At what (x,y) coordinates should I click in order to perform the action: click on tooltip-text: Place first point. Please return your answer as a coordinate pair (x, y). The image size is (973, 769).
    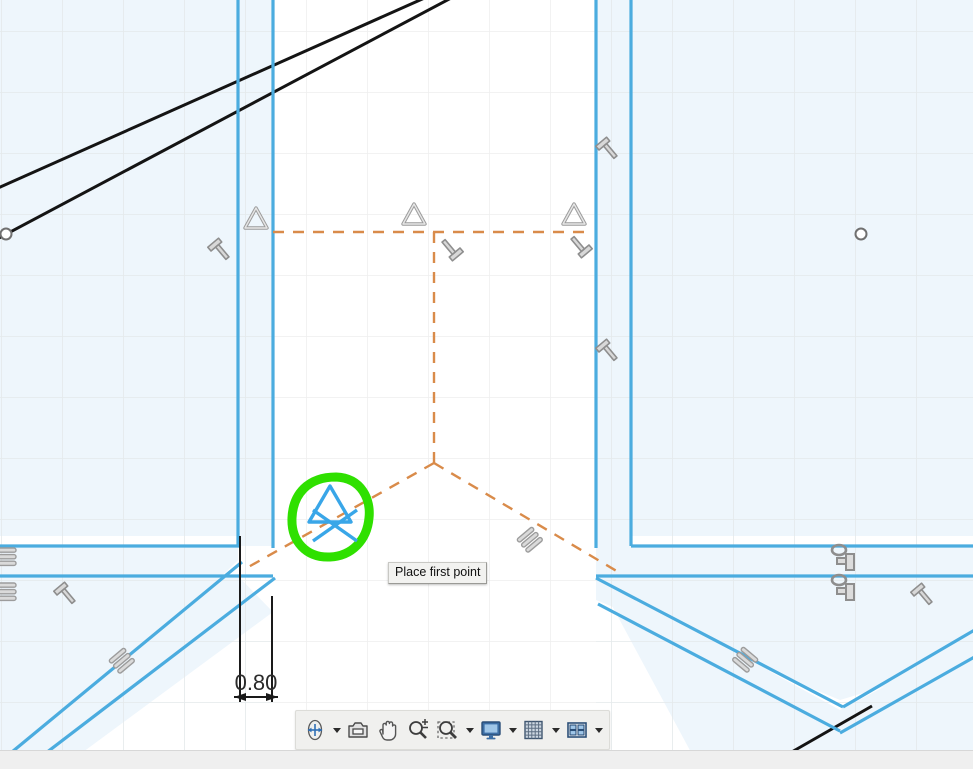
    Looking at the image, I should click on (438, 572).